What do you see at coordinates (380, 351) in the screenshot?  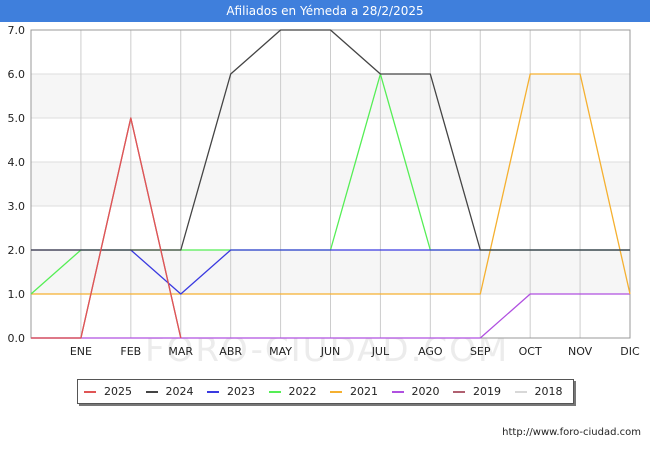 I see `x-tick-label: JUL` at bounding box center [380, 351].